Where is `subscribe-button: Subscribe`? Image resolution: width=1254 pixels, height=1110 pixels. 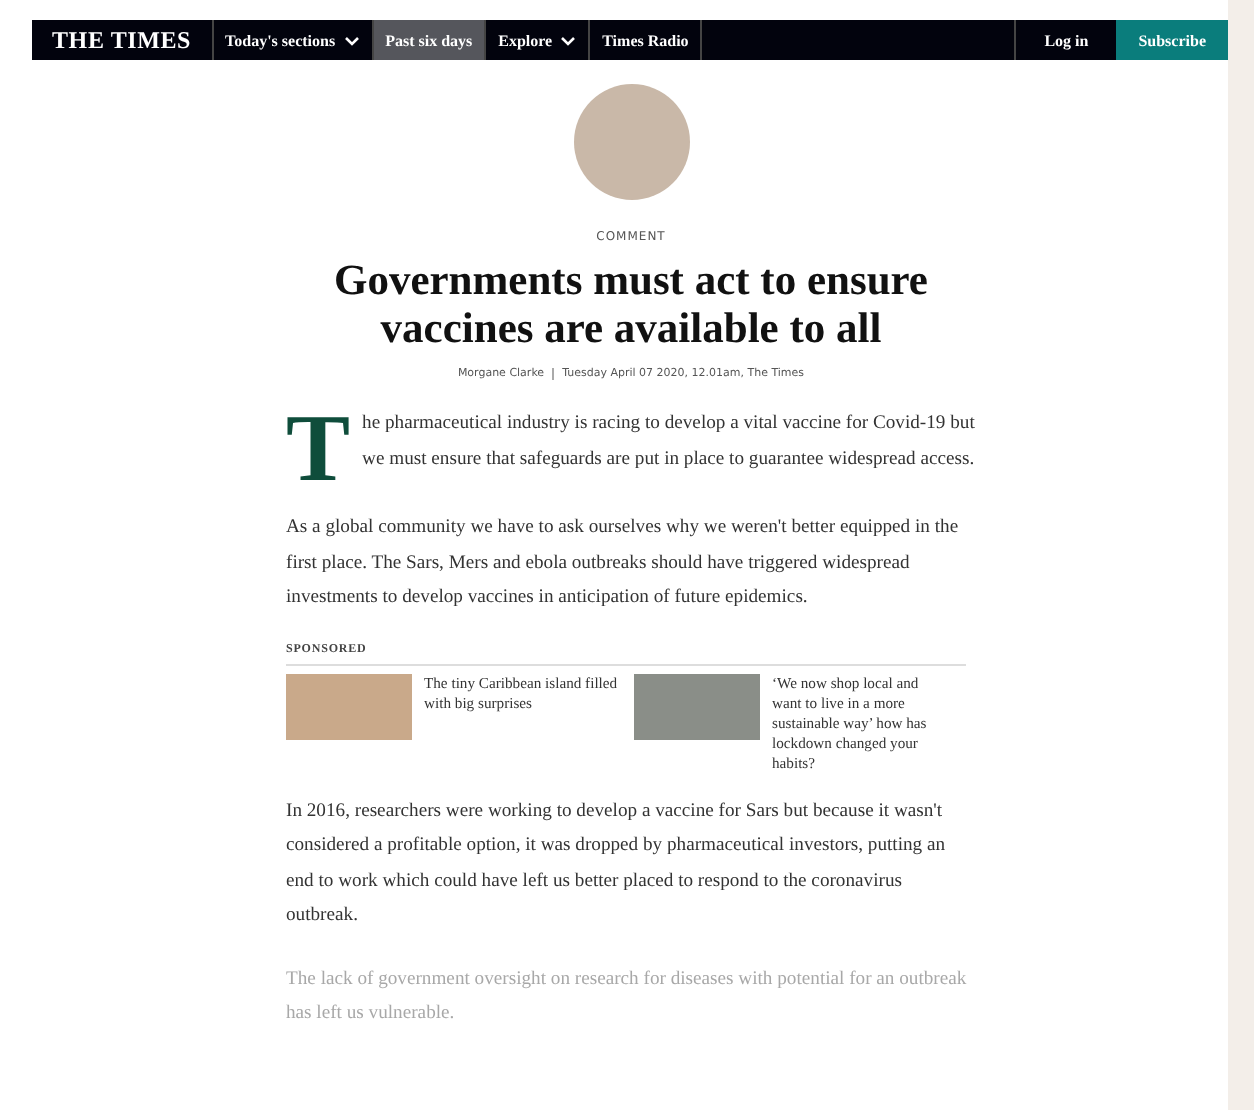
subscribe-button: Subscribe is located at coordinates (1172, 40).